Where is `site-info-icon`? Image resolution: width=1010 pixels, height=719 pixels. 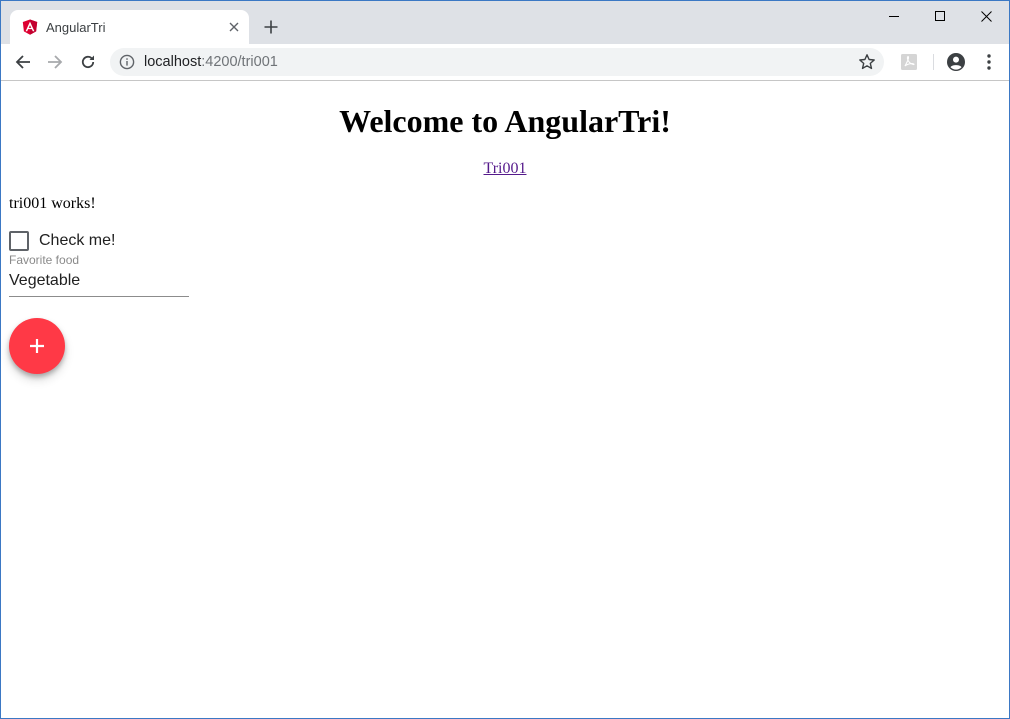 site-info-icon is located at coordinates (127, 62).